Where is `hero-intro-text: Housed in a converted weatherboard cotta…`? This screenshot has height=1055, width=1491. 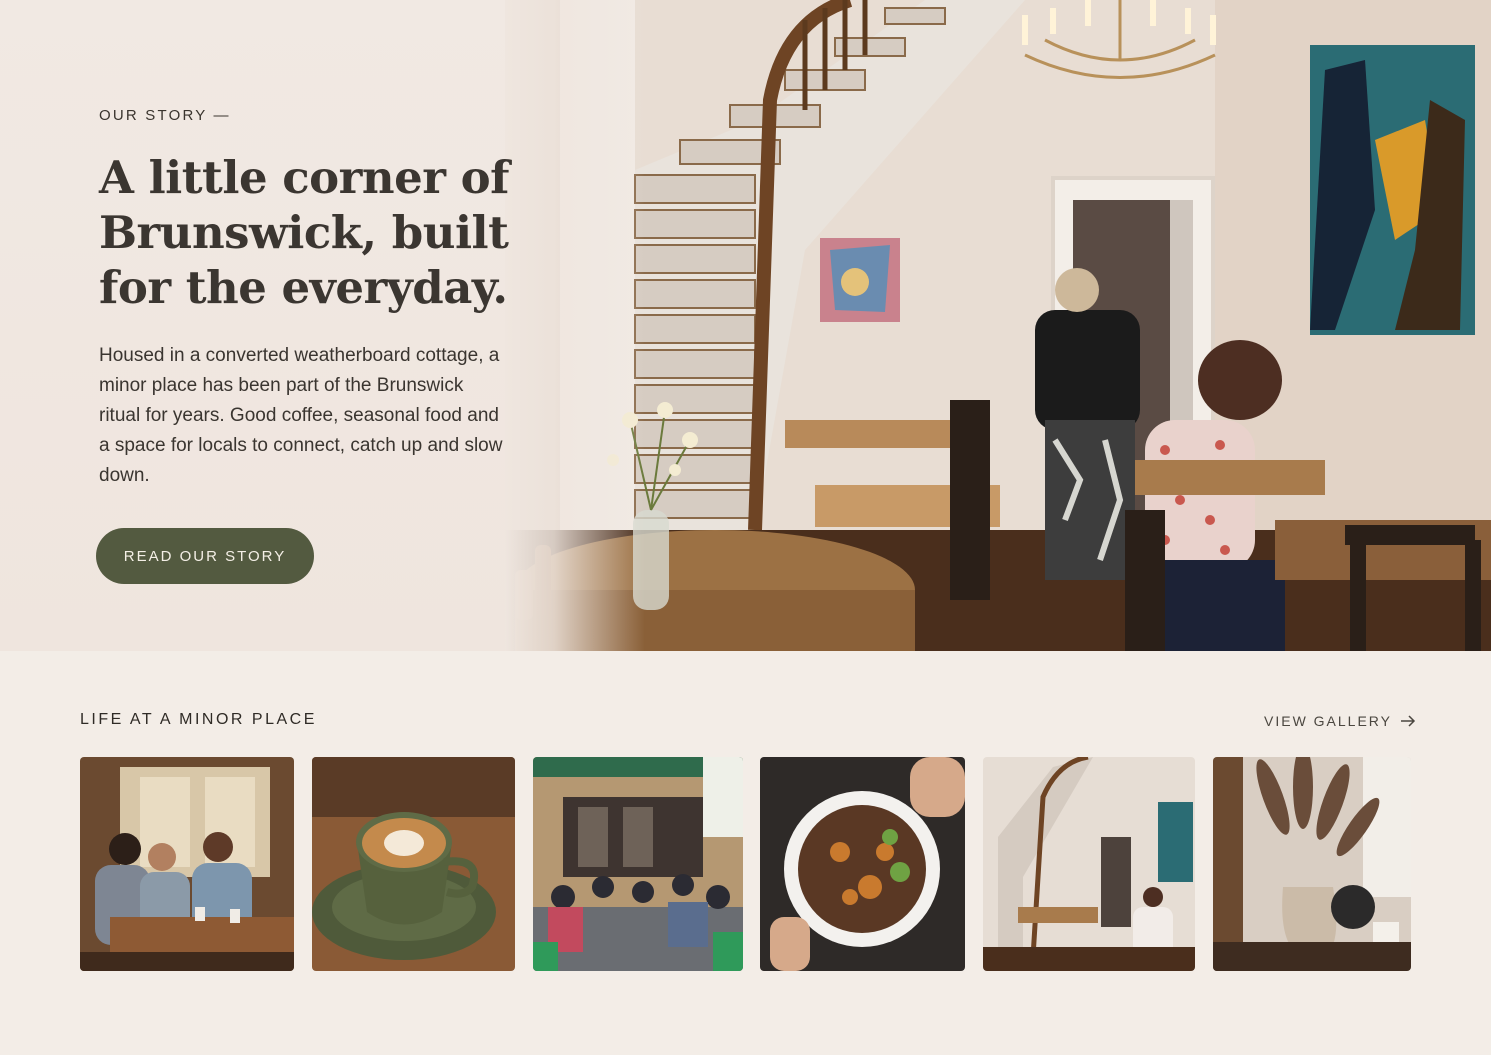
hero-intro-text: Housed in a converted weatherboard cotta… is located at coordinates (301, 415).